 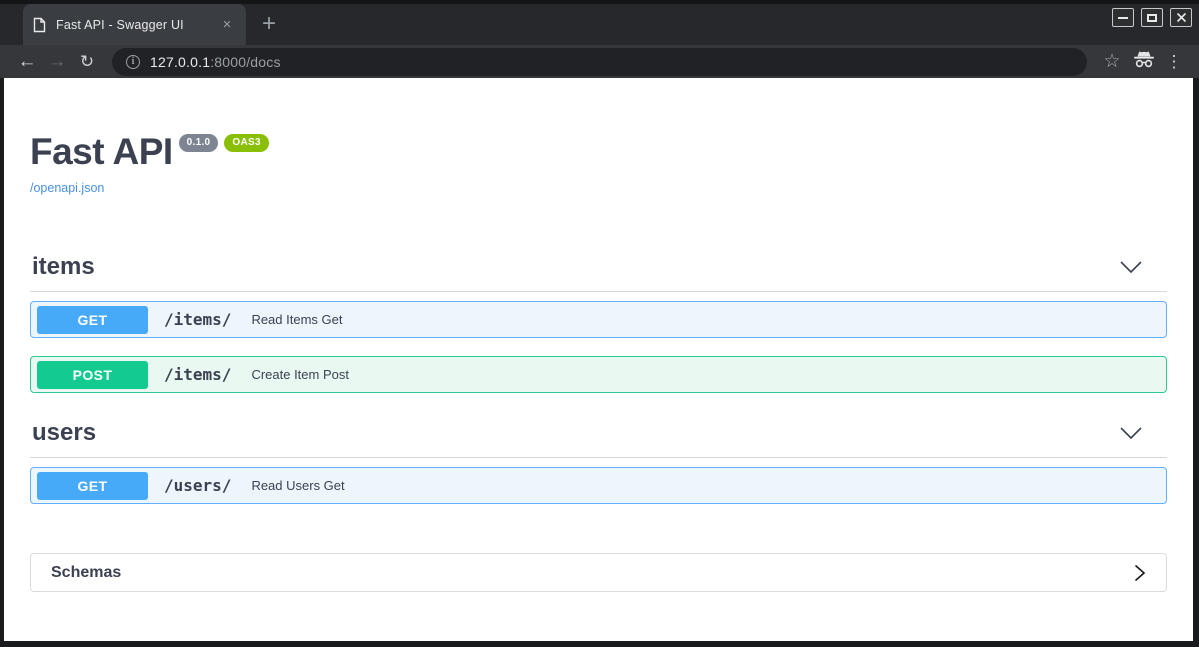 I want to click on api-info: Fast API 0.1.0 OAS3, so click(x=598, y=151).